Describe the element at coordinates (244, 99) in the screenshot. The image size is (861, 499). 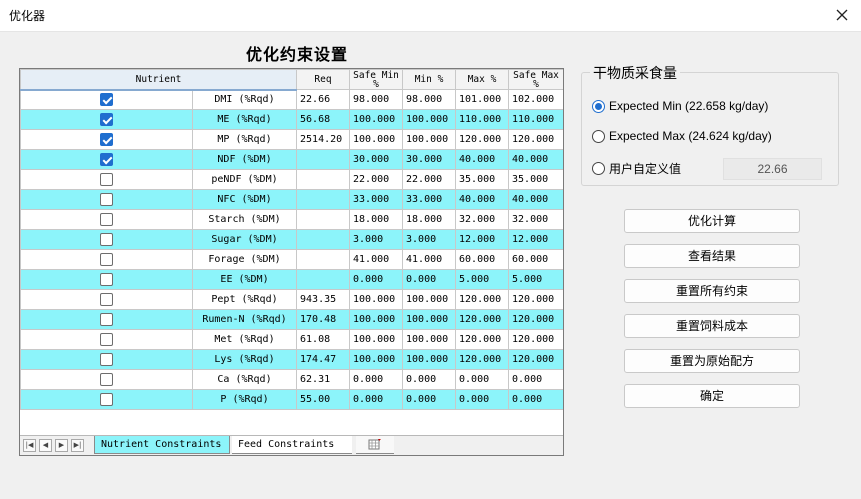
I see `nutrient-name-cell: DMI (%Rqd)` at that location.